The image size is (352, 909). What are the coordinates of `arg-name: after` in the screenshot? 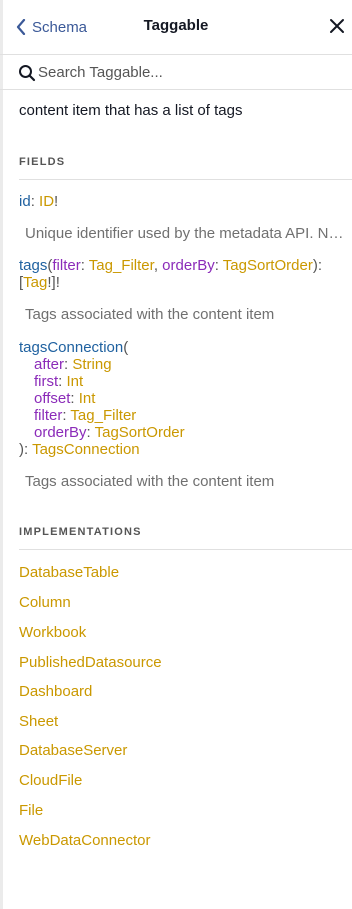 It's located at (49, 364).